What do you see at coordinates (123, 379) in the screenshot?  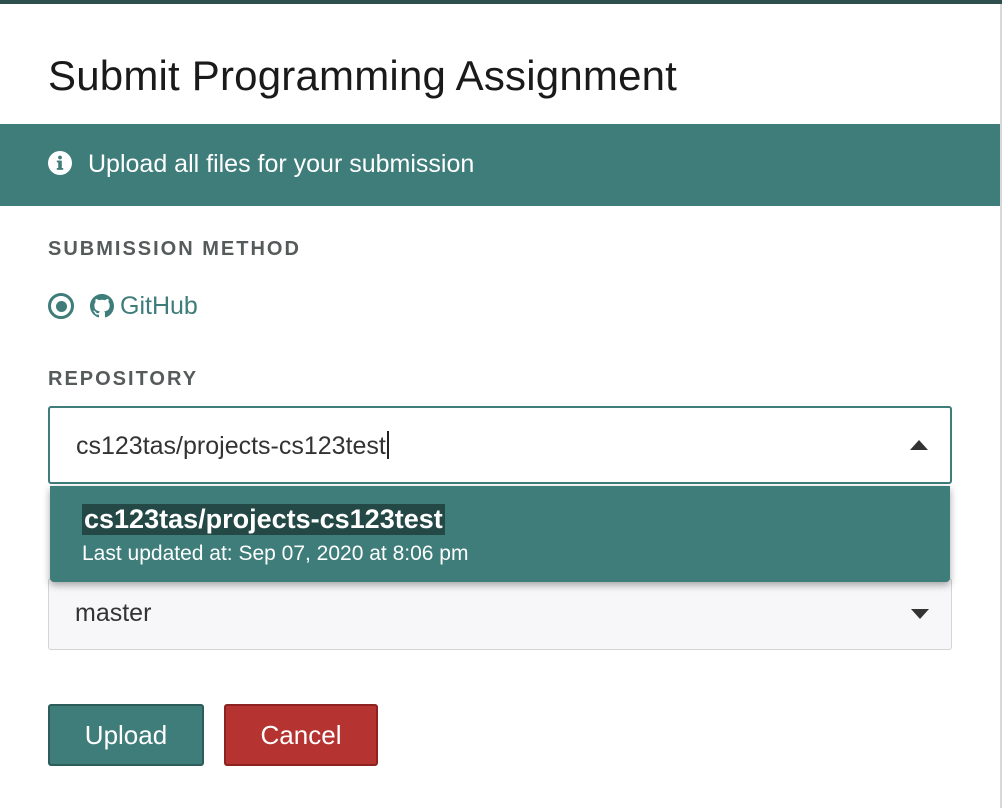 I see `repository-label: REPOSITORY` at bounding box center [123, 379].